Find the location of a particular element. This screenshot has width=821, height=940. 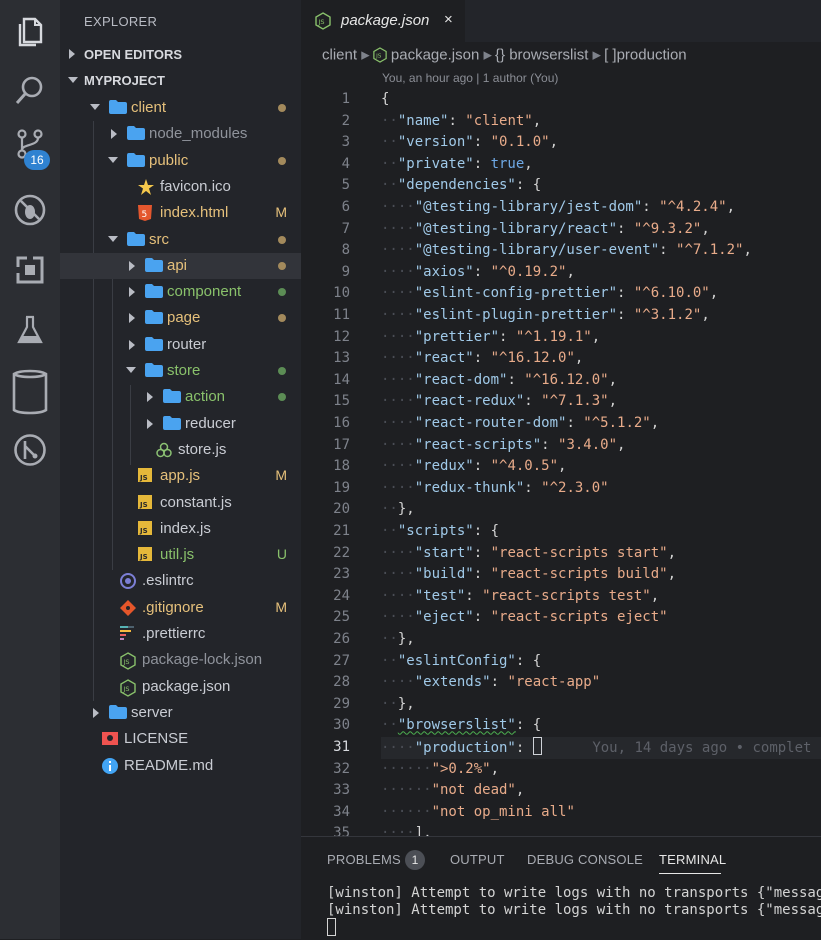

git-status-dot is located at coordinates (282, 397).